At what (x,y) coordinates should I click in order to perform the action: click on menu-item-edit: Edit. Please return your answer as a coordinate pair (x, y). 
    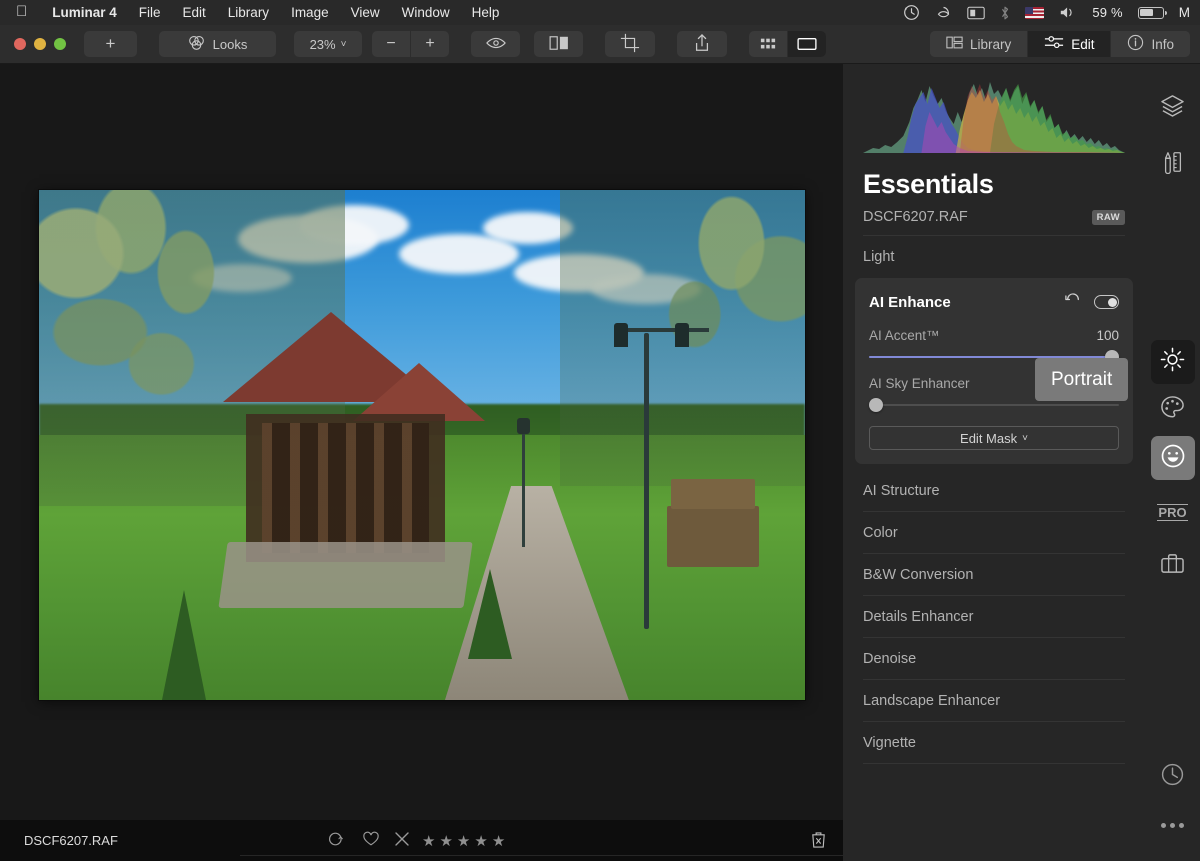
    Looking at the image, I should click on (194, 12).